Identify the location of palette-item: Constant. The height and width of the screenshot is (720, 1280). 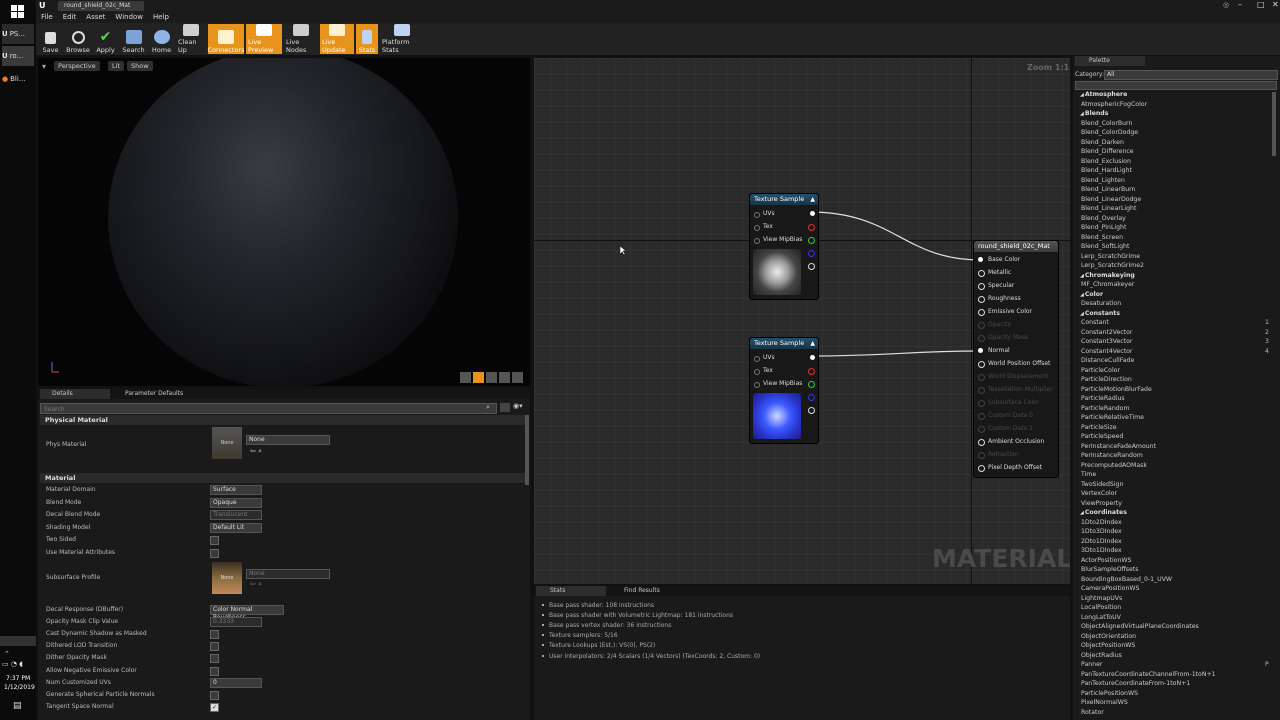
(1095, 322).